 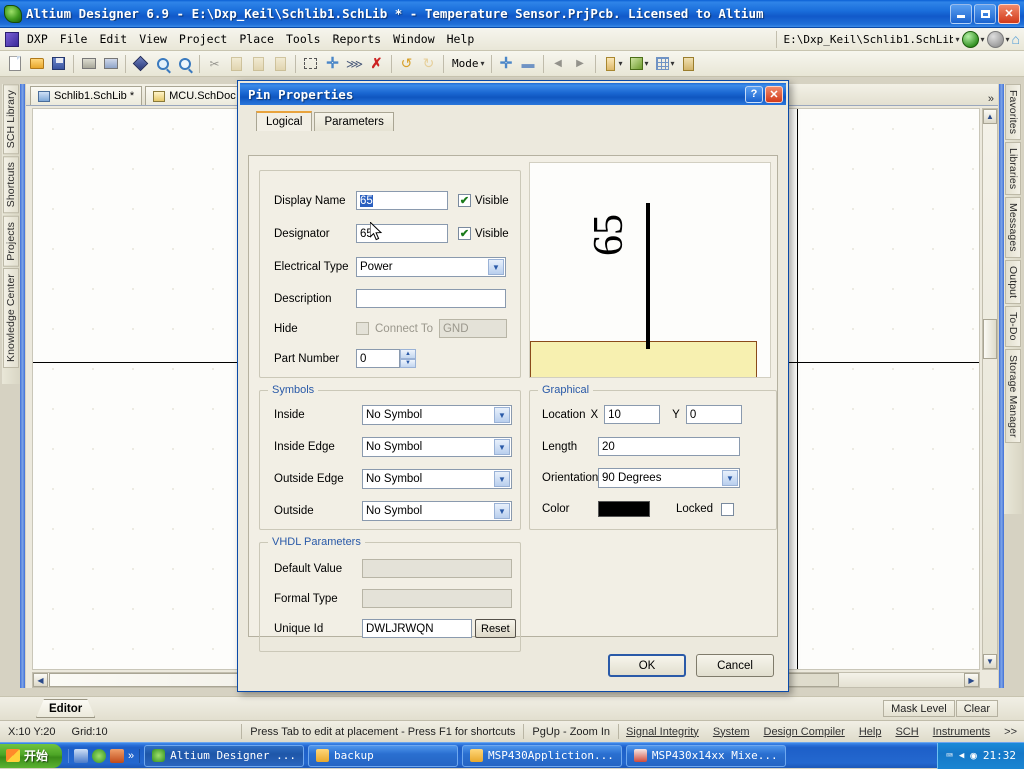 What do you see at coordinates (383, 756) in the screenshot?
I see `taskbar-item-backup: backup` at bounding box center [383, 756].